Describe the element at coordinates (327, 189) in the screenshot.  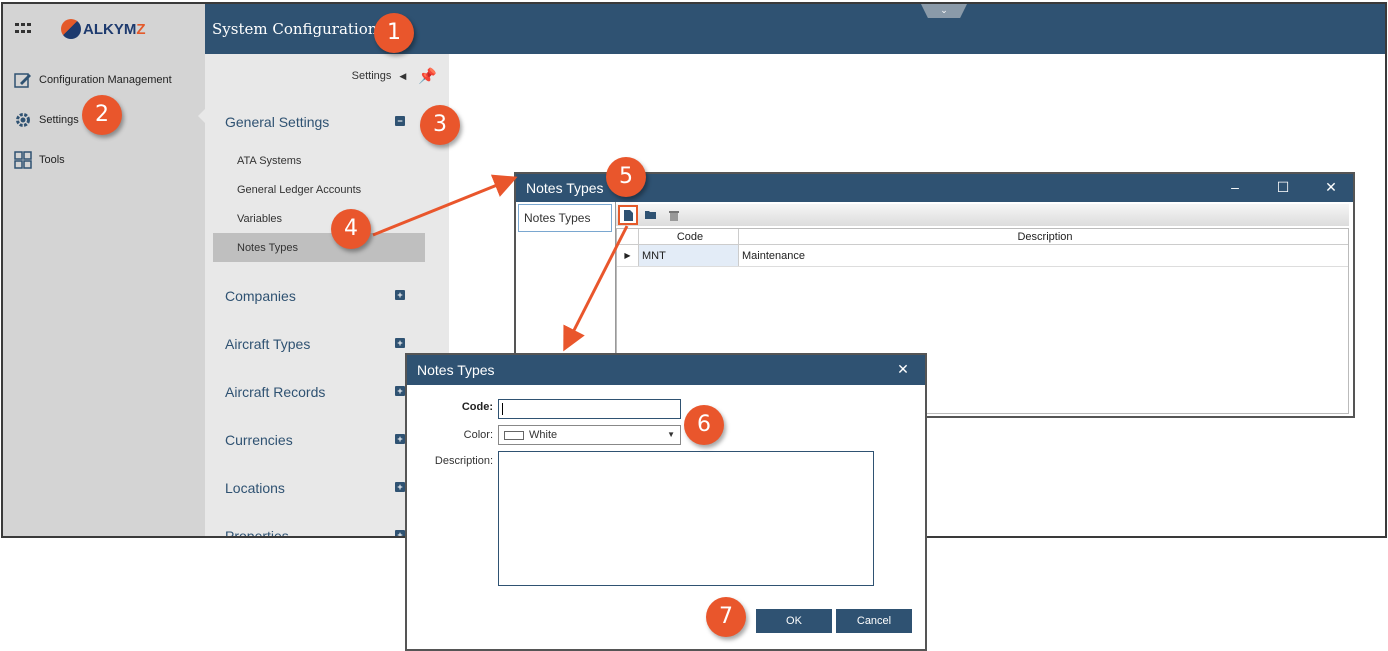
I see `sub-item-general-ledger-accounts: General Ledger Accounts` at that location.